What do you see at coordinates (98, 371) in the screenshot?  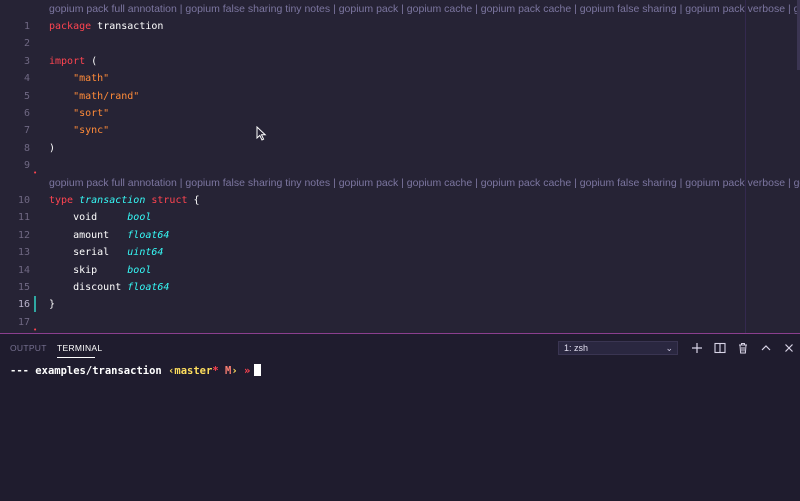 I see `prompt-path: examples/transaction` at bounding box center [98, 371].